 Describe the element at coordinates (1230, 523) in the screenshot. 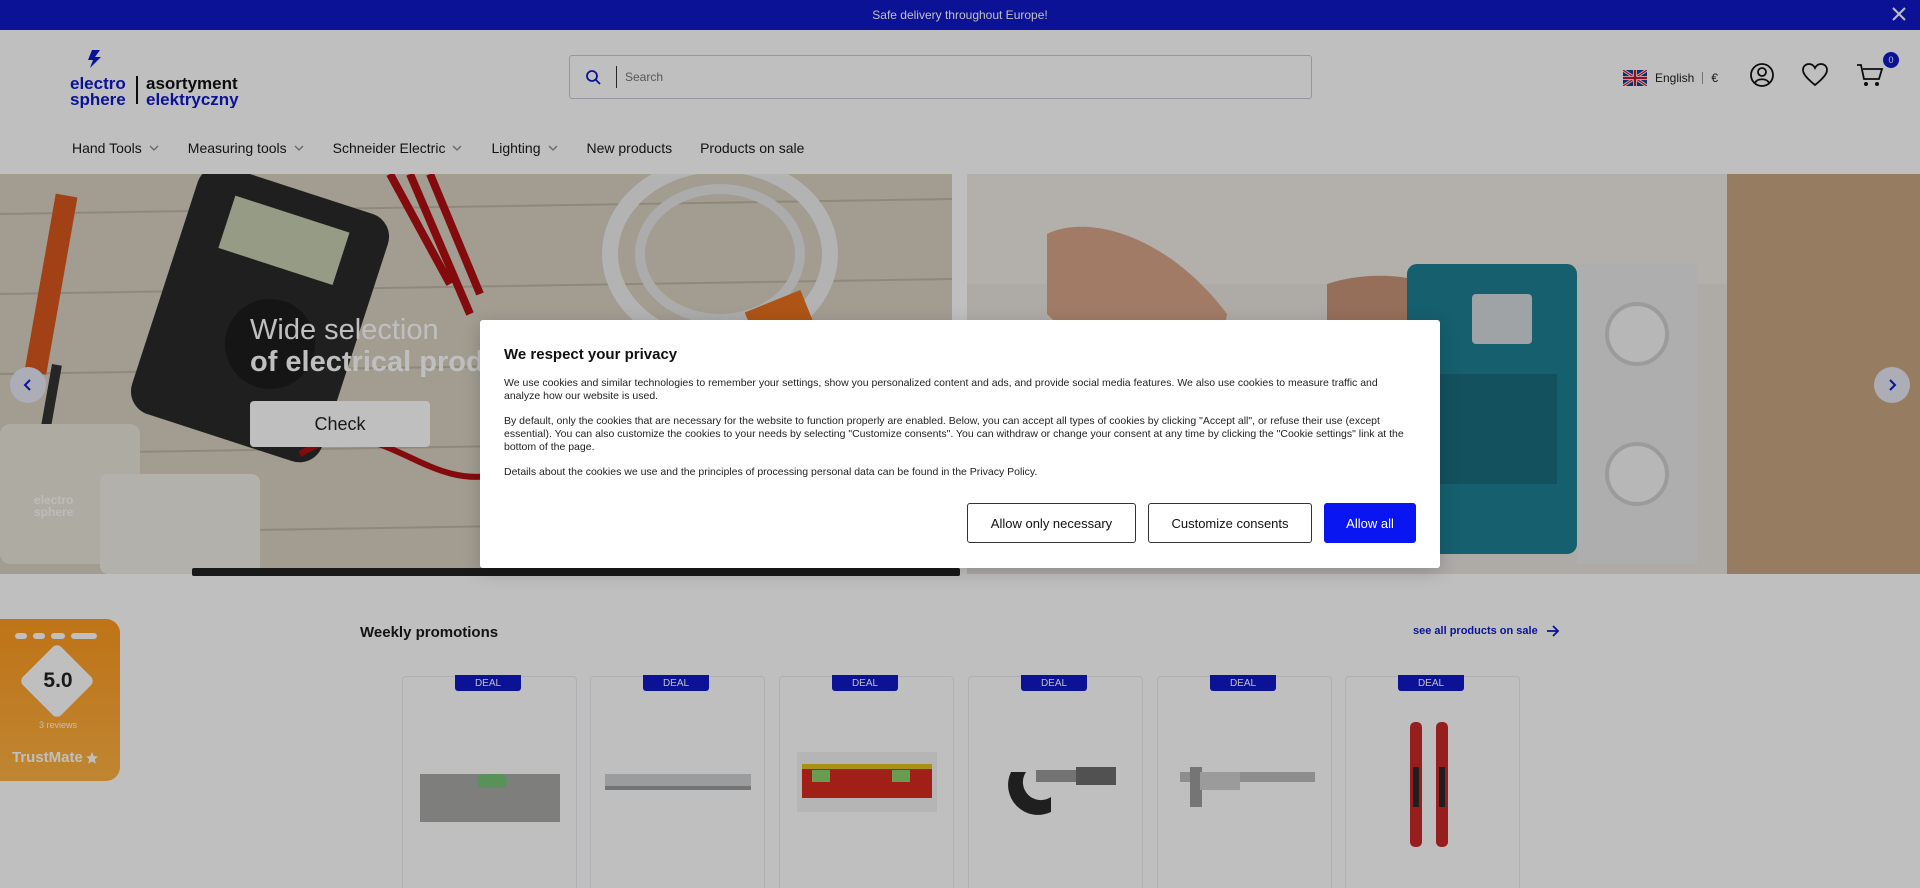

I see `customize-consents-button: Customize consents` at that location.